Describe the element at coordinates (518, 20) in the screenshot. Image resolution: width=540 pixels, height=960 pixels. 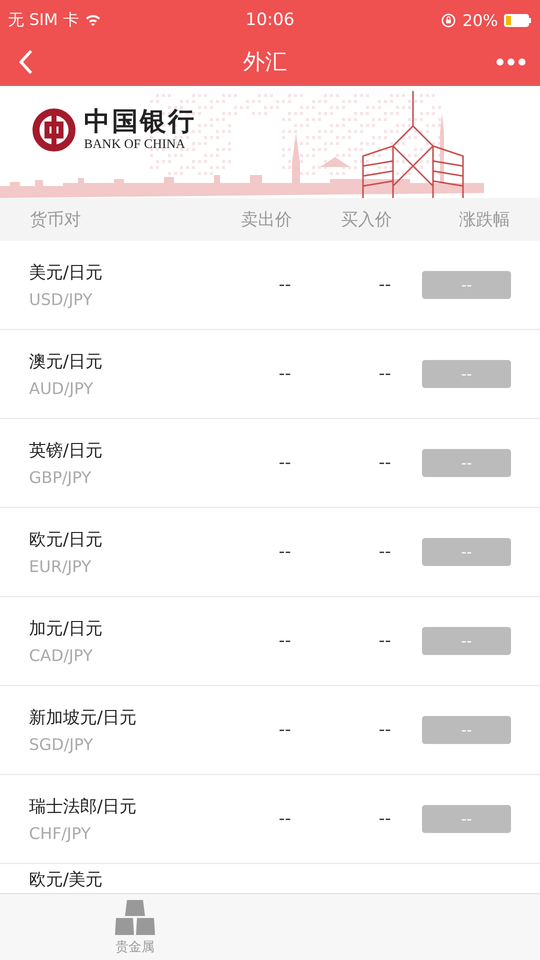
I see `battery-icon` at that location.